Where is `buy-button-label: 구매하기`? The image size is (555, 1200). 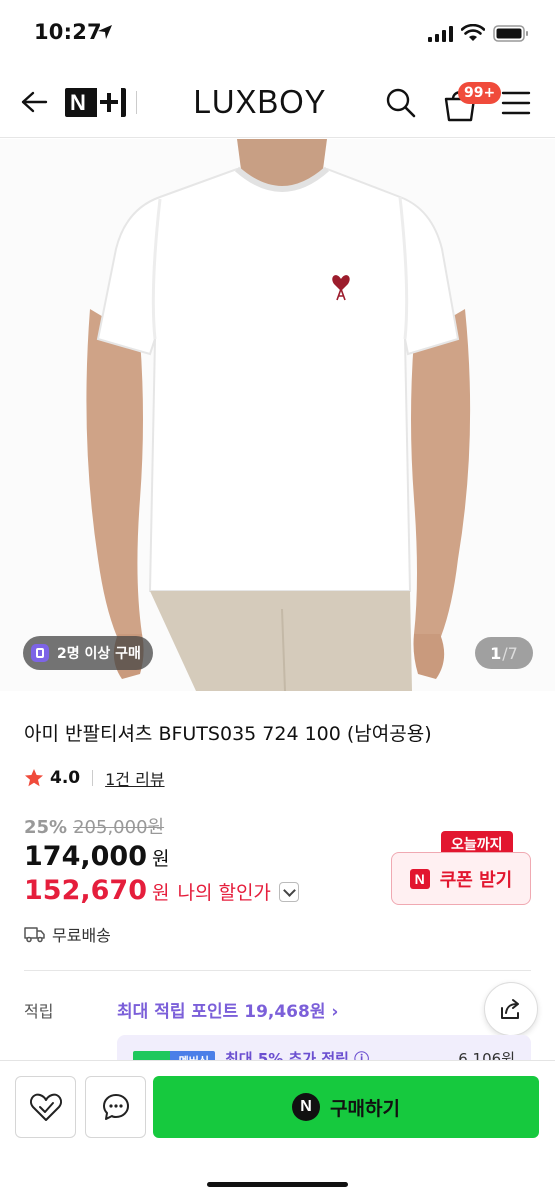
buy-button-label: 구매하기 is located at coordinates (365, 1108).